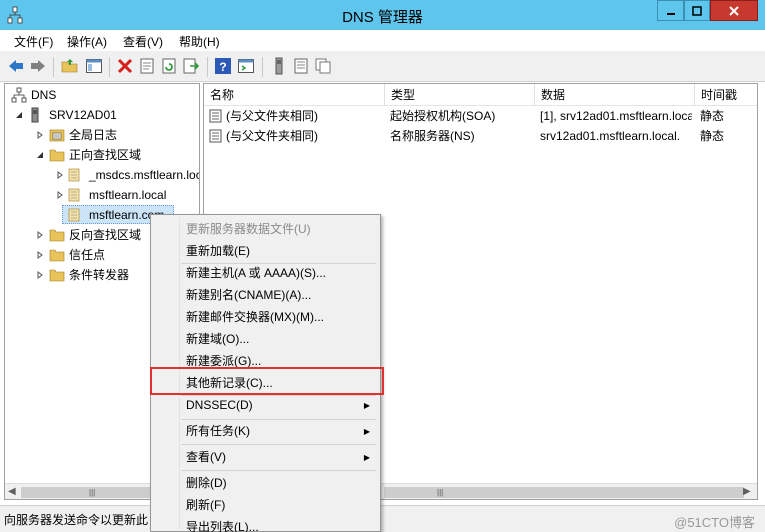 This screenshot has height=532, width=765. Describe the element at coordinates (93, 135) in the screenshot. I see `tree-label: 全局日志` at that location.